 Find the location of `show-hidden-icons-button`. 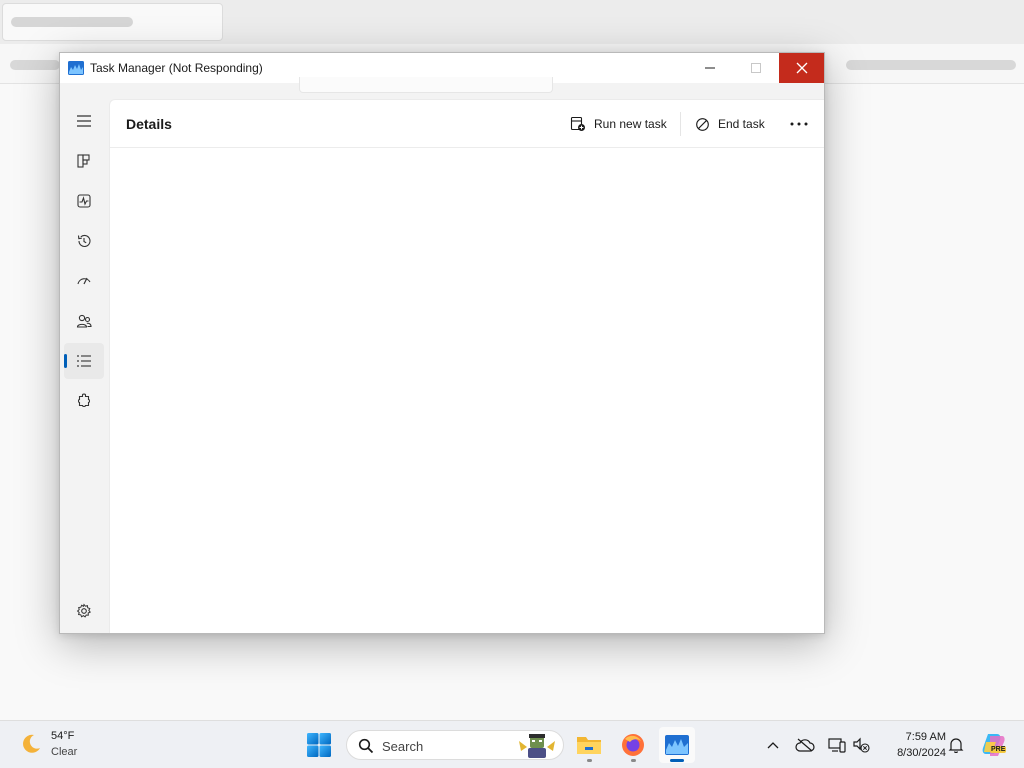

show-hidden-icons-button is located at coordinates (773, 745).